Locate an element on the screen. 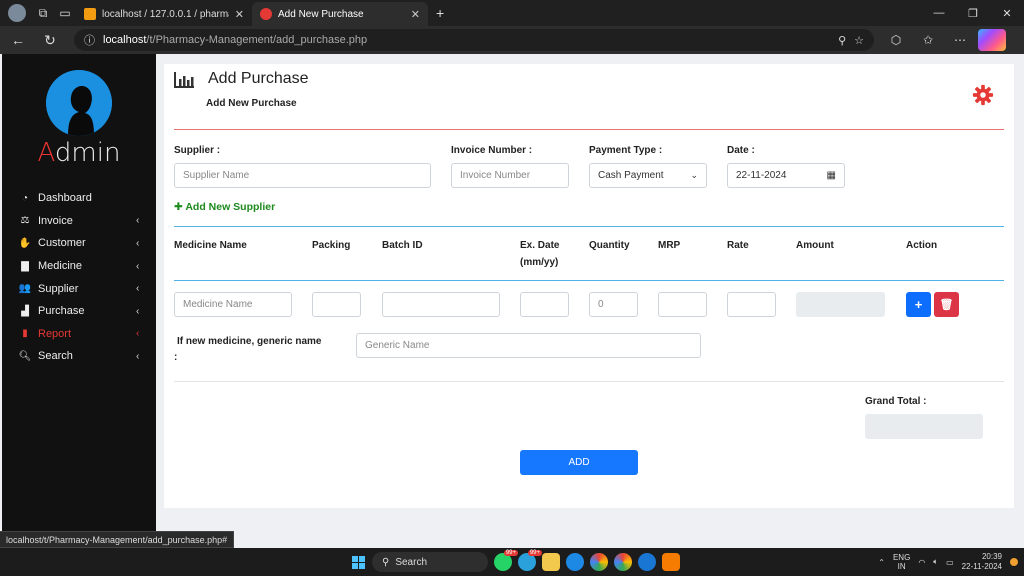 The width and height of the screenshot is (1024, 576). grand-total-divider is located at coordinates (589, 381).